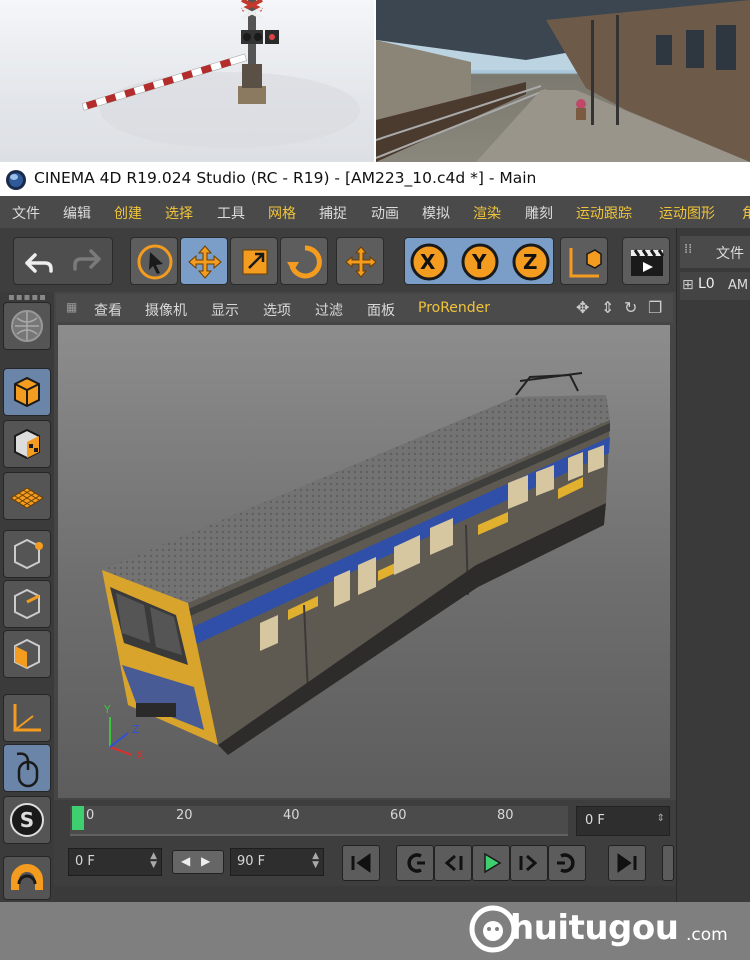  What do you see at coordinates (333, 213) in the screenshot?
I see `menu-snap: 捕捉` at bounding box center [333, 213].